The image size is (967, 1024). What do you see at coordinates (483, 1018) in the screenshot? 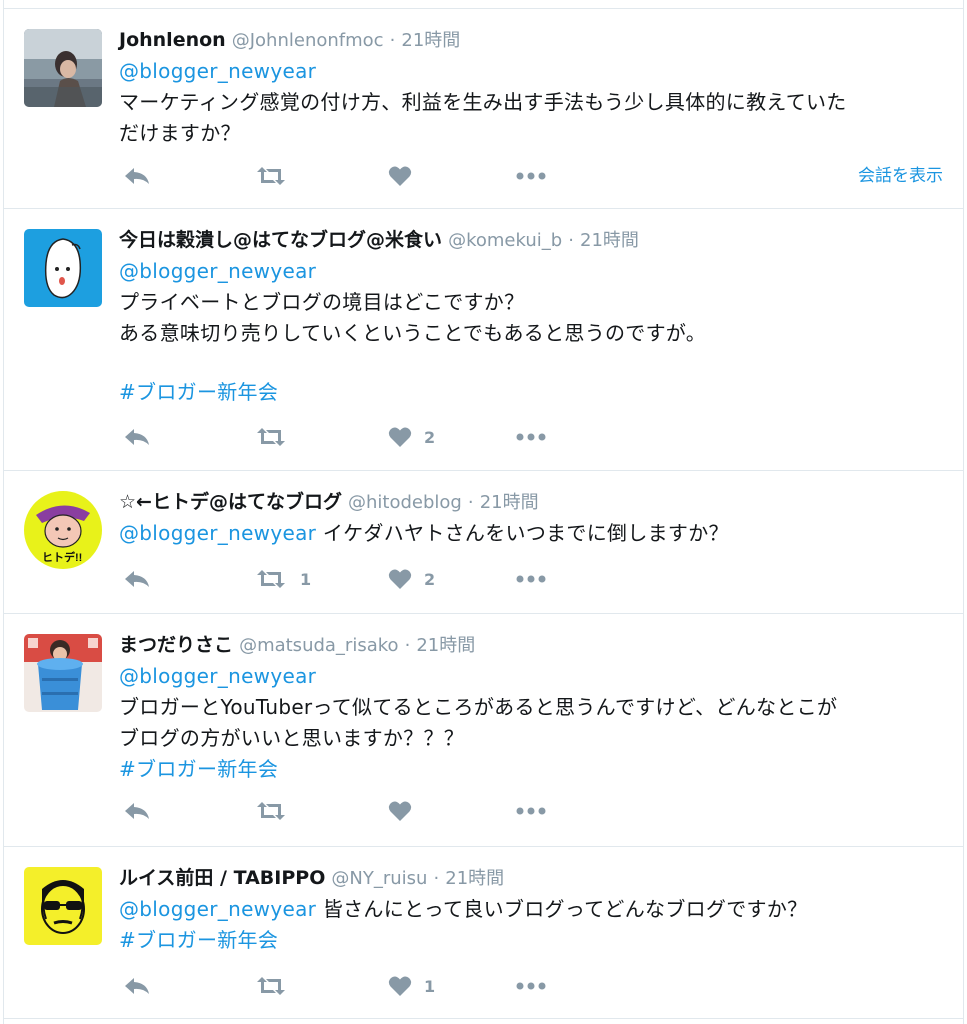
I see `divider` at bounding box center [483, 1018].